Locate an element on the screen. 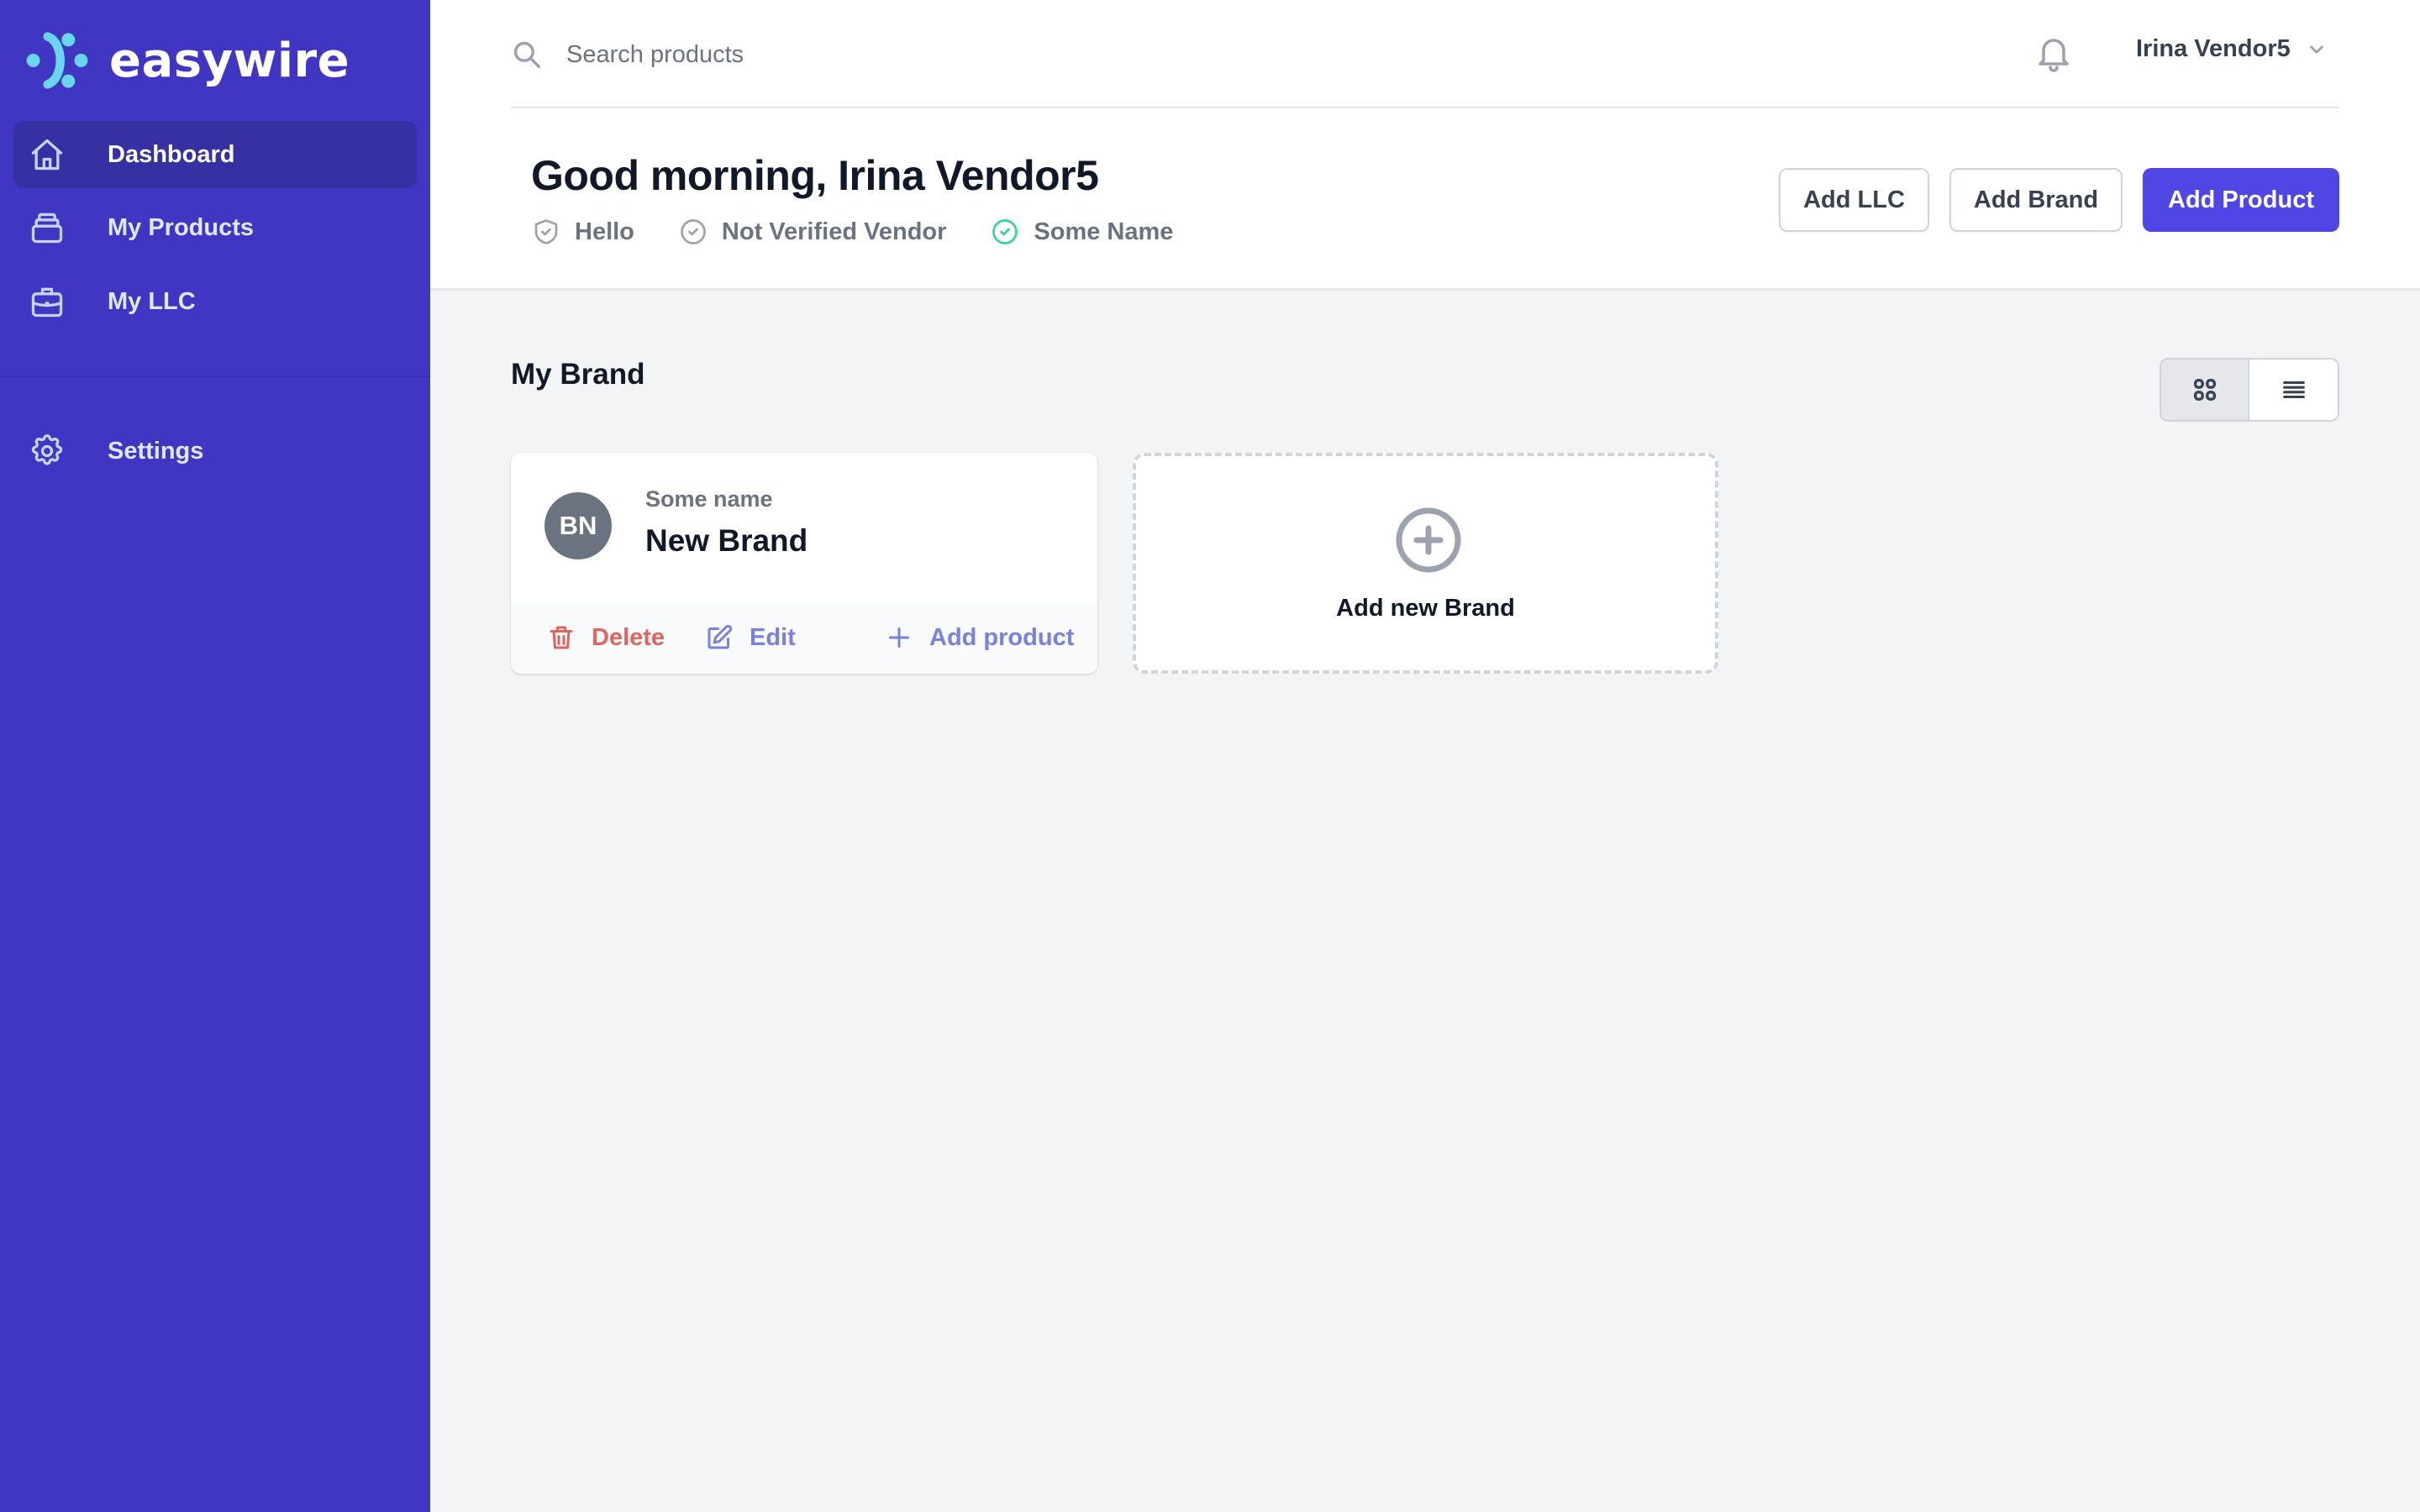 The image size is (2420, 1512). sidebar-item-label: My LLC is located at coordinates (152, 301).